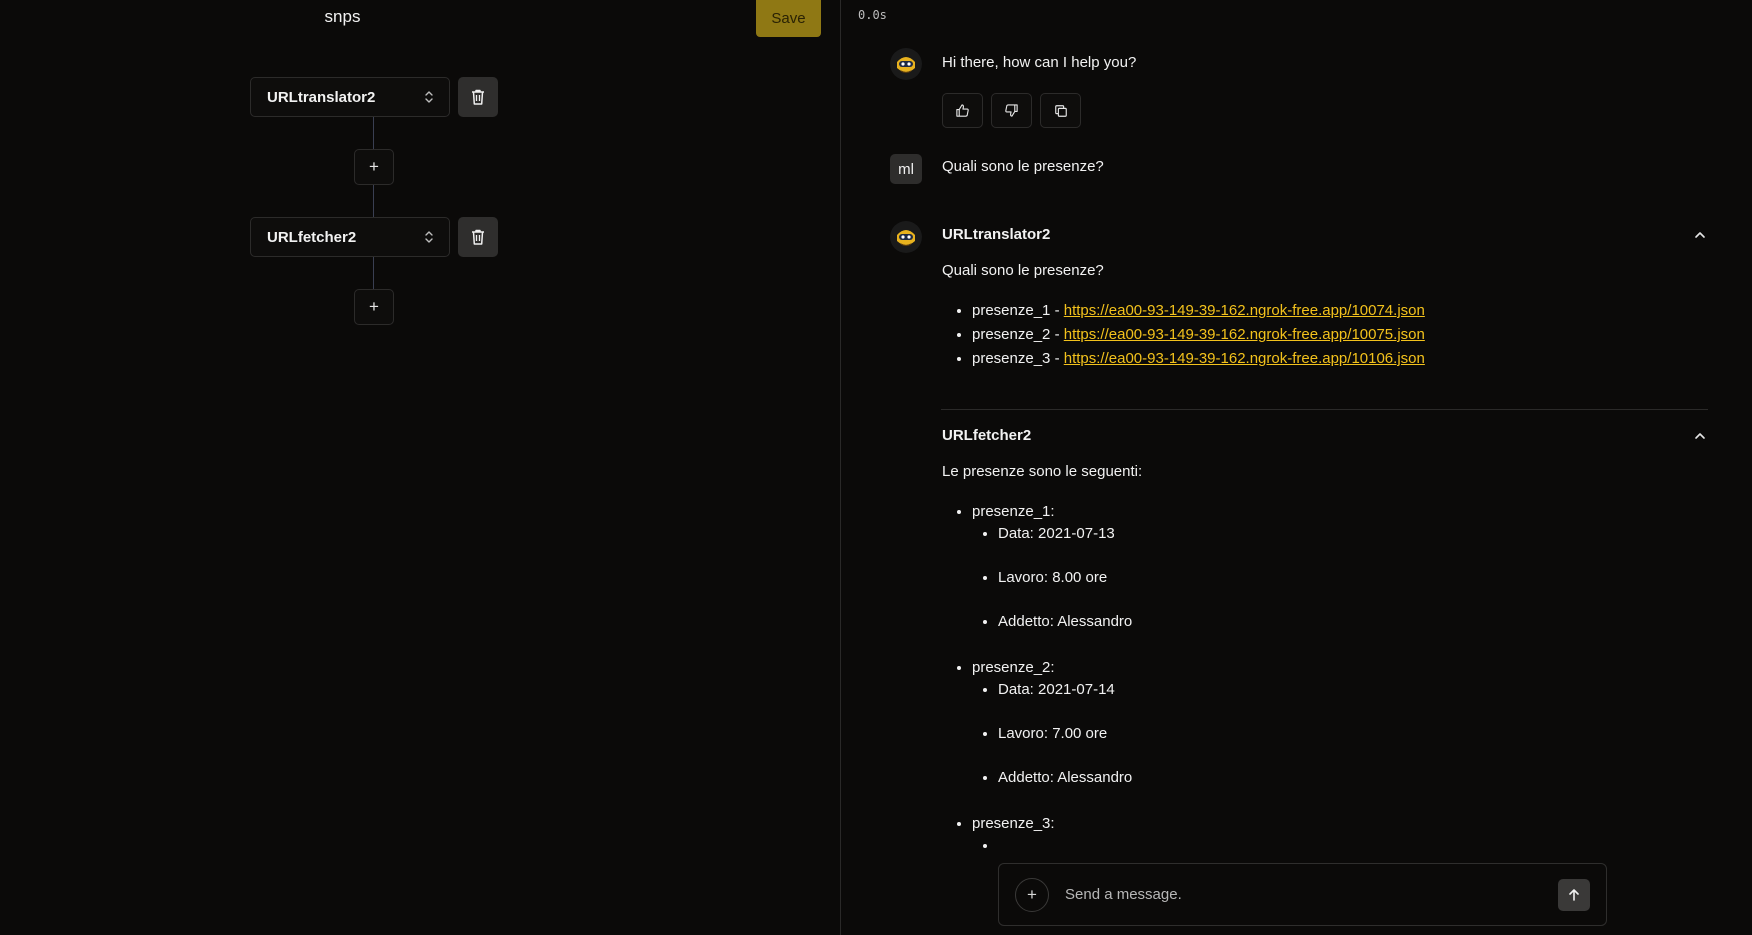 The image size is (1752, 935). Describe the element at coordinates (1023, 270) in the screenshot. I see `agent-intro-text: Quali sono le presenze?` at that location.